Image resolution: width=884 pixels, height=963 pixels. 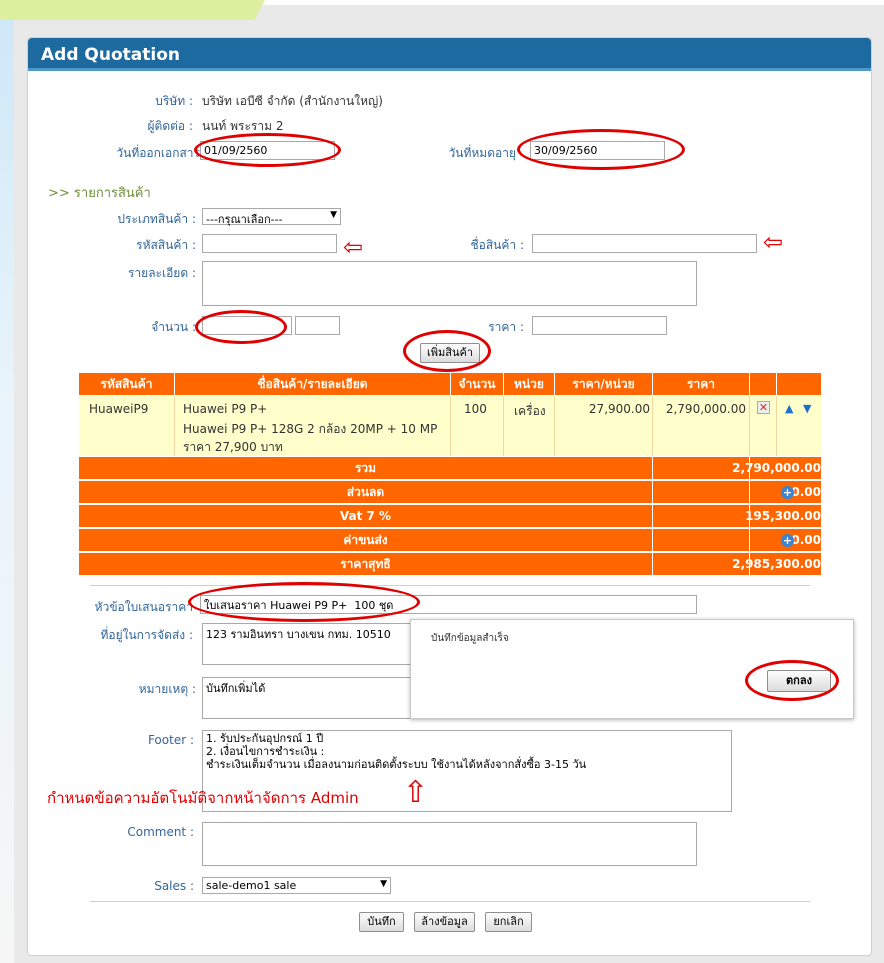 I want to click on contact-value: นนท์ พระราม 2, so click(x=243, y=126).